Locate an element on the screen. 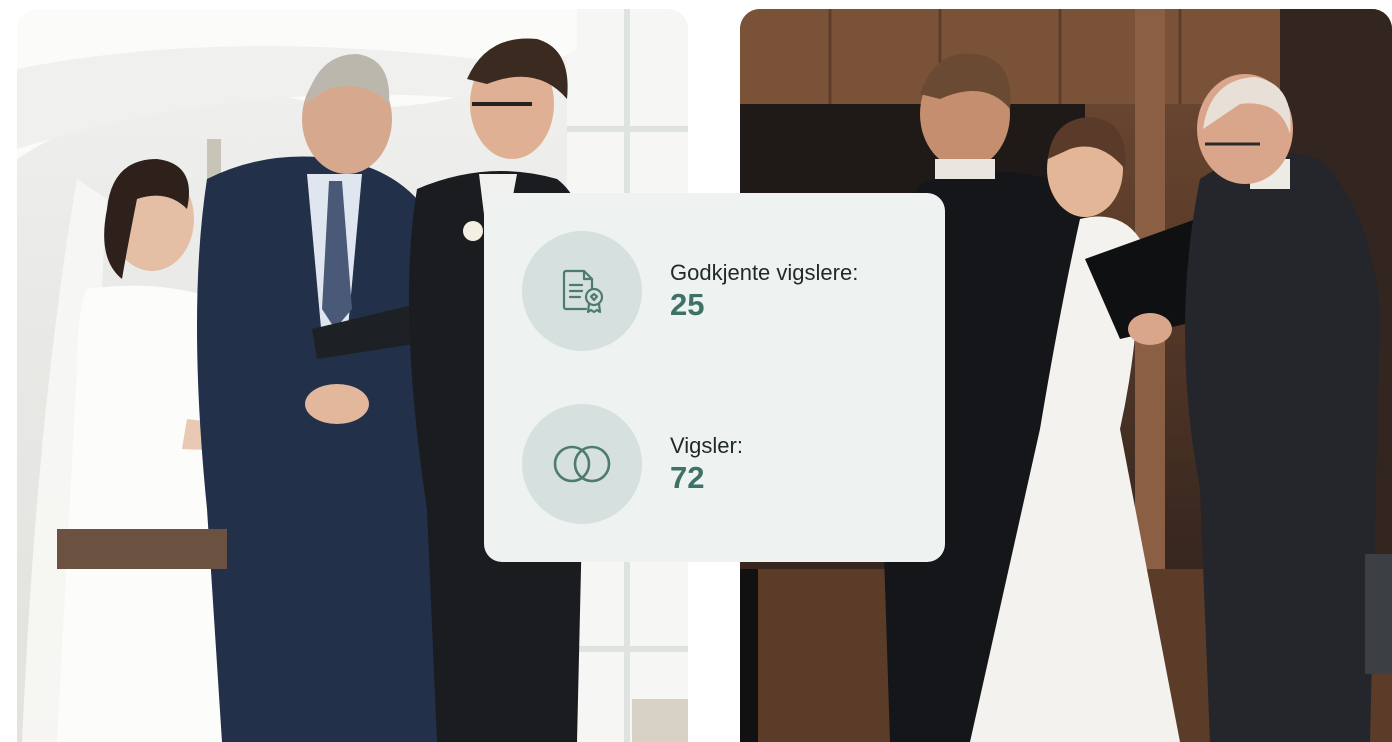 The height and width of the screenshot is (742, 1392). rings-icon is located at coordinates (582, 464).